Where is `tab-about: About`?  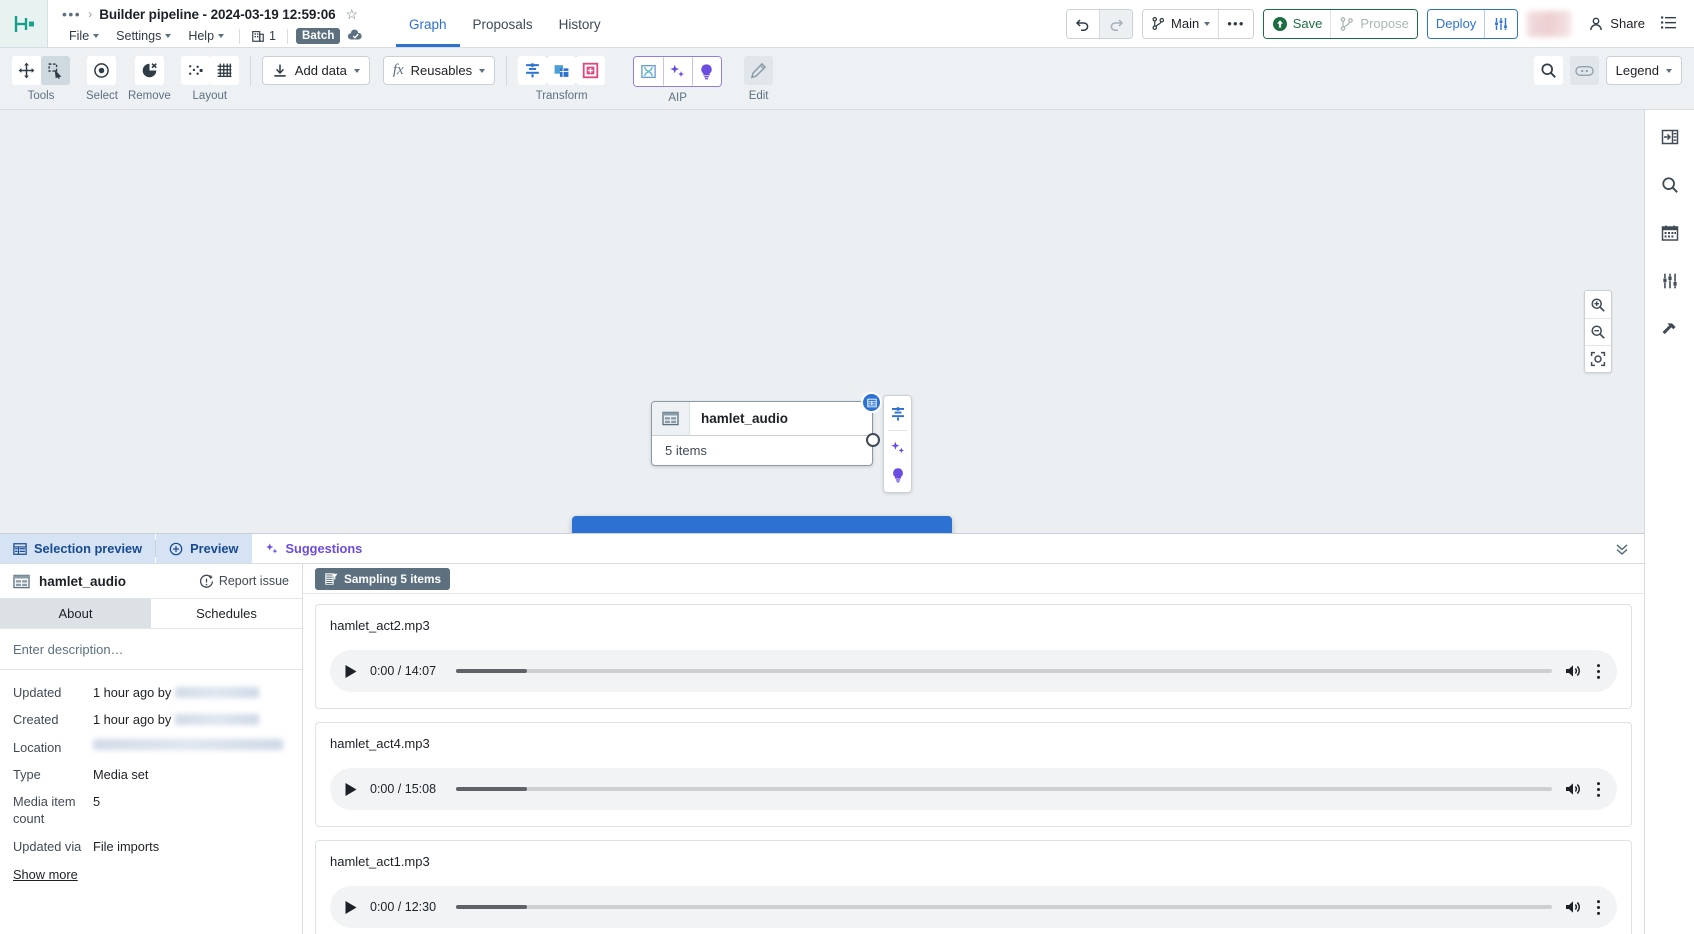
tab-about: About is located at coordinates (75, 613).